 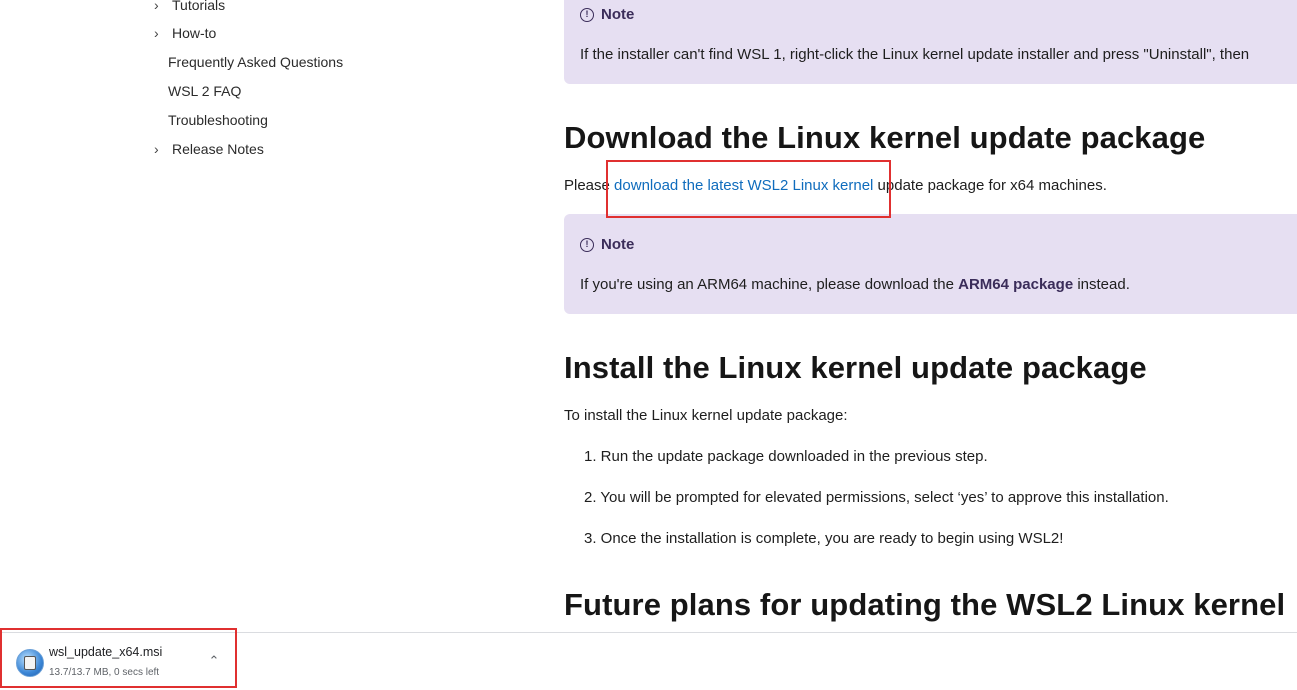 What do you see at coordinates (855, 367) in the screenshot?
I see `heading-install: Install the Linux kernel update package` at bounding box center [855, 367].